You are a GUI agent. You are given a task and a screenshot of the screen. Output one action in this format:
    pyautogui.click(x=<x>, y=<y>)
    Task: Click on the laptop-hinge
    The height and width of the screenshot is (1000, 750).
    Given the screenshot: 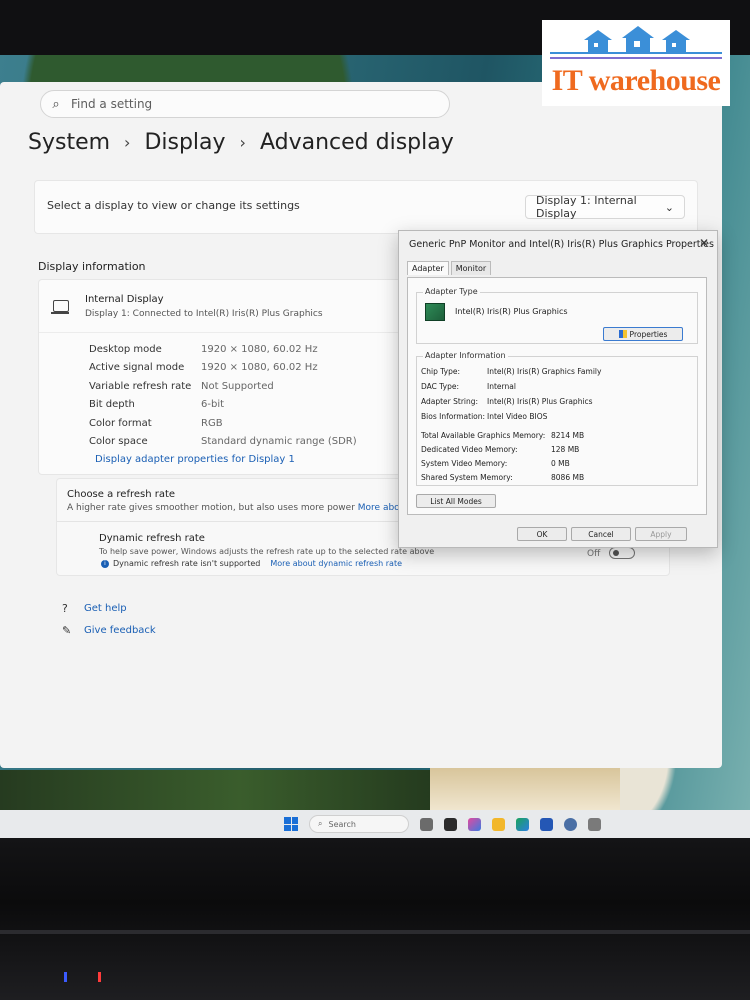 What is the action you would take?
    pyautogui.click(x=375, y=932)
    